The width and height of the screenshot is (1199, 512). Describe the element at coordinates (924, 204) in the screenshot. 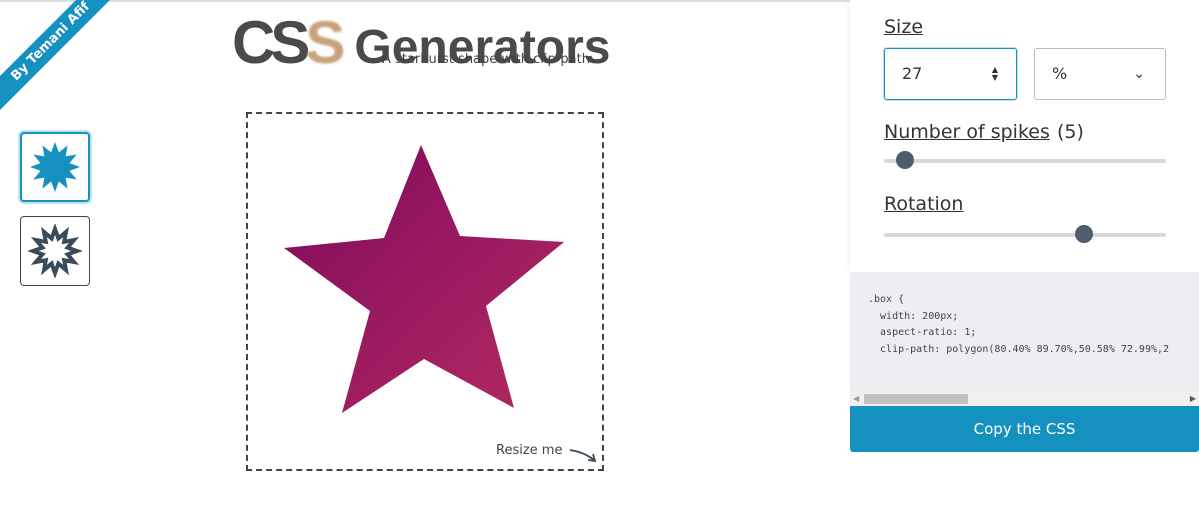

I see `rotation-label: Rotation` at that location.